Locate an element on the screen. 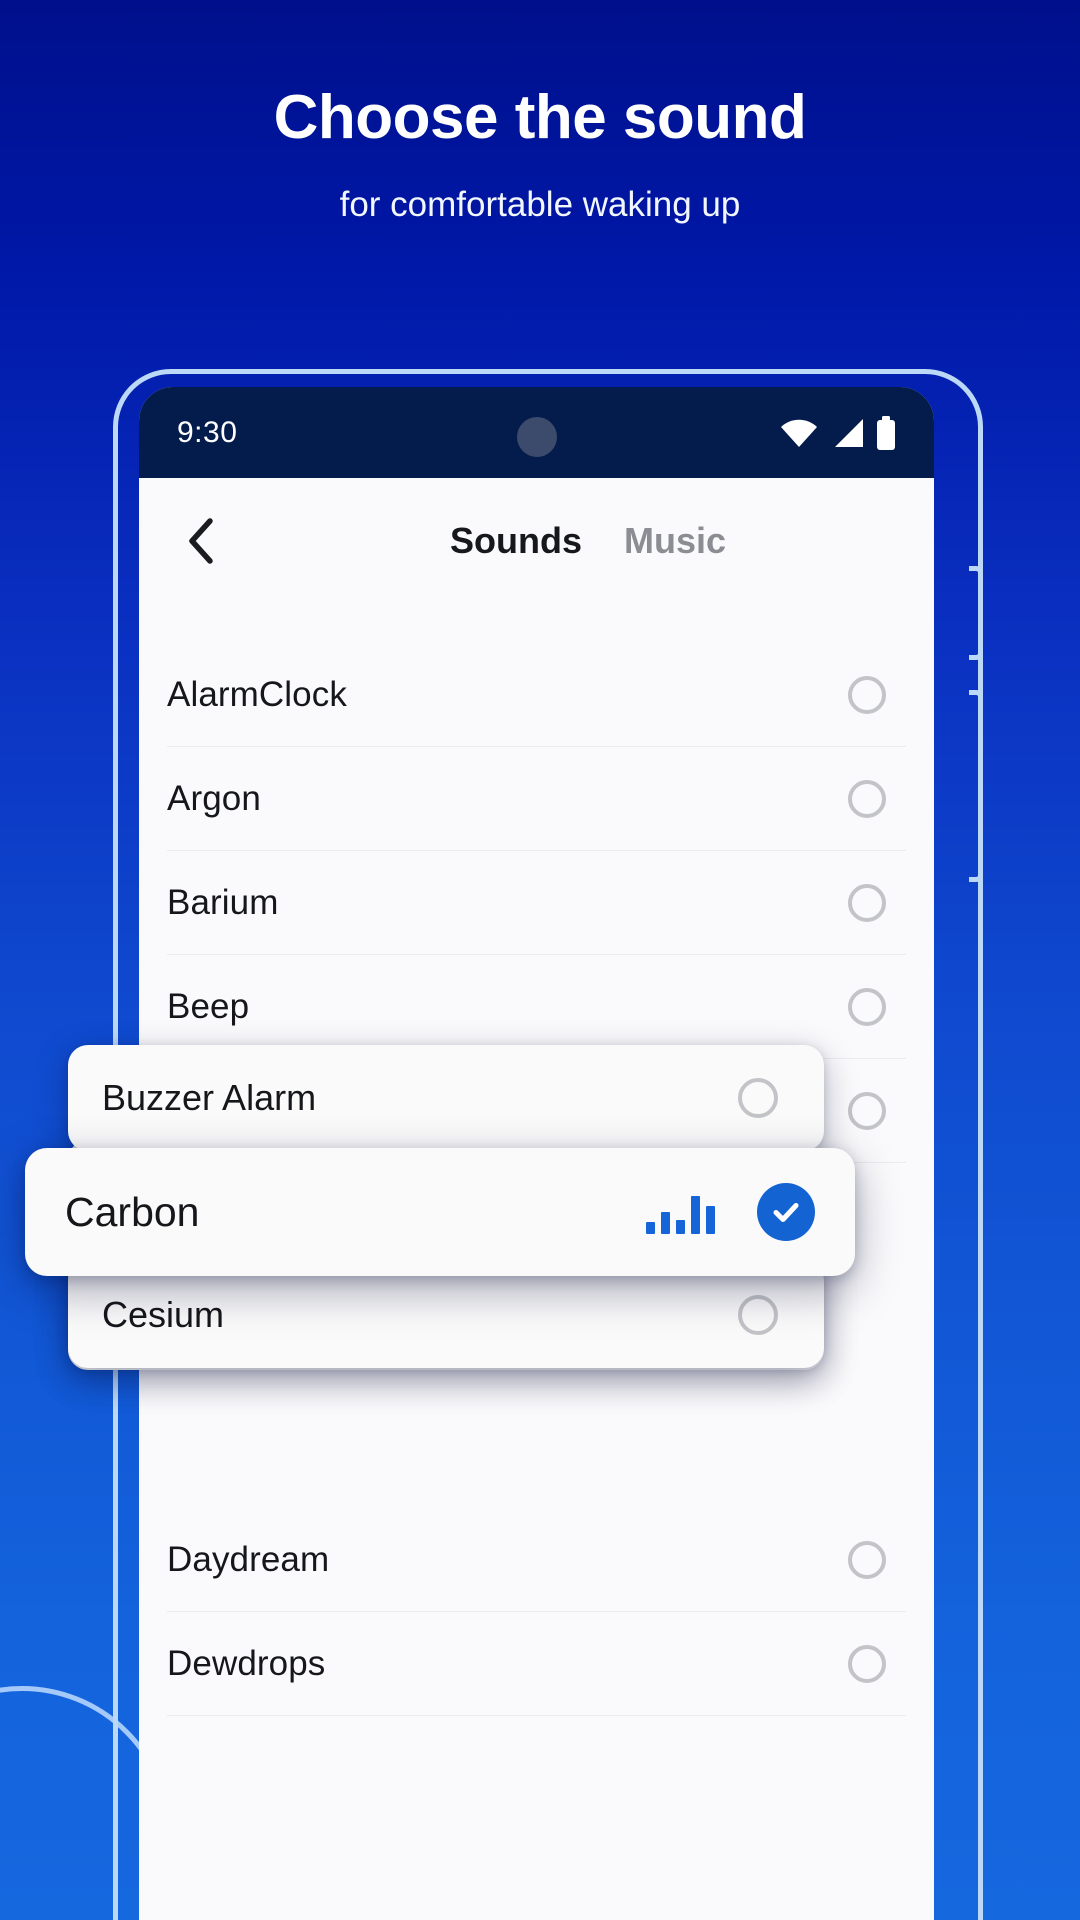  checkmark-icon is located at coordinates (786, 1212).